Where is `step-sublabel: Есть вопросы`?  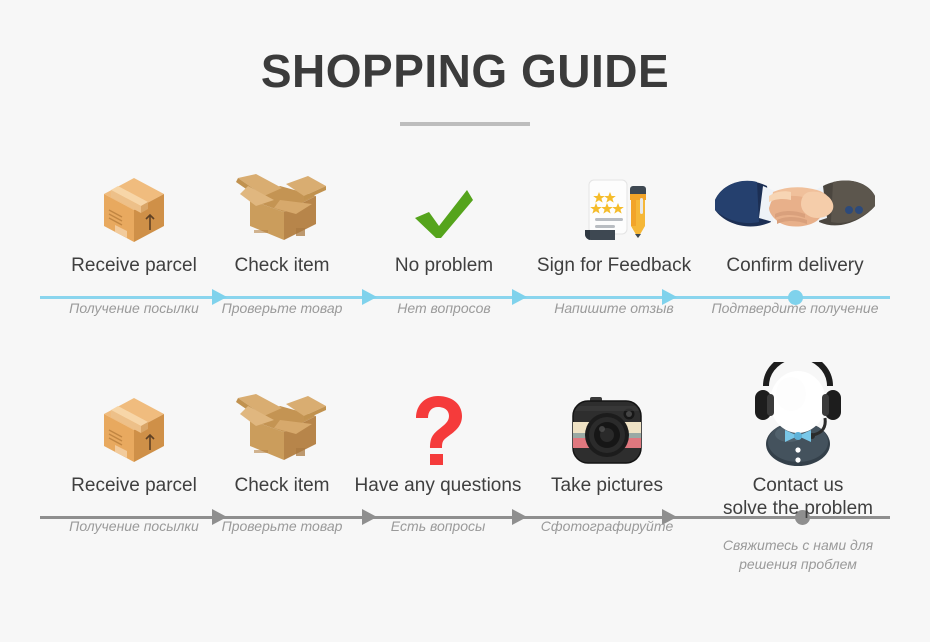 step-sublabel: Есть вопросы is located at coordinates (438, 526).